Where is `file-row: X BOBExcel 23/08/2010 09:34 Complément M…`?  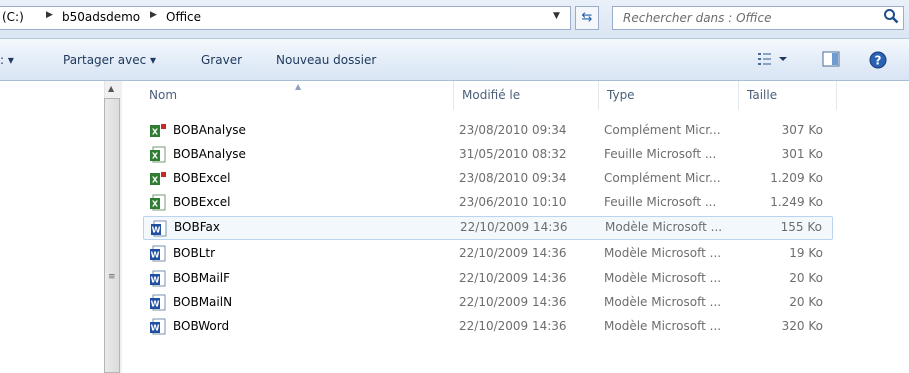
file-row: X BOBExcel 23/08/2010 09:34 Complément M… is located at coordinates (488, 179).